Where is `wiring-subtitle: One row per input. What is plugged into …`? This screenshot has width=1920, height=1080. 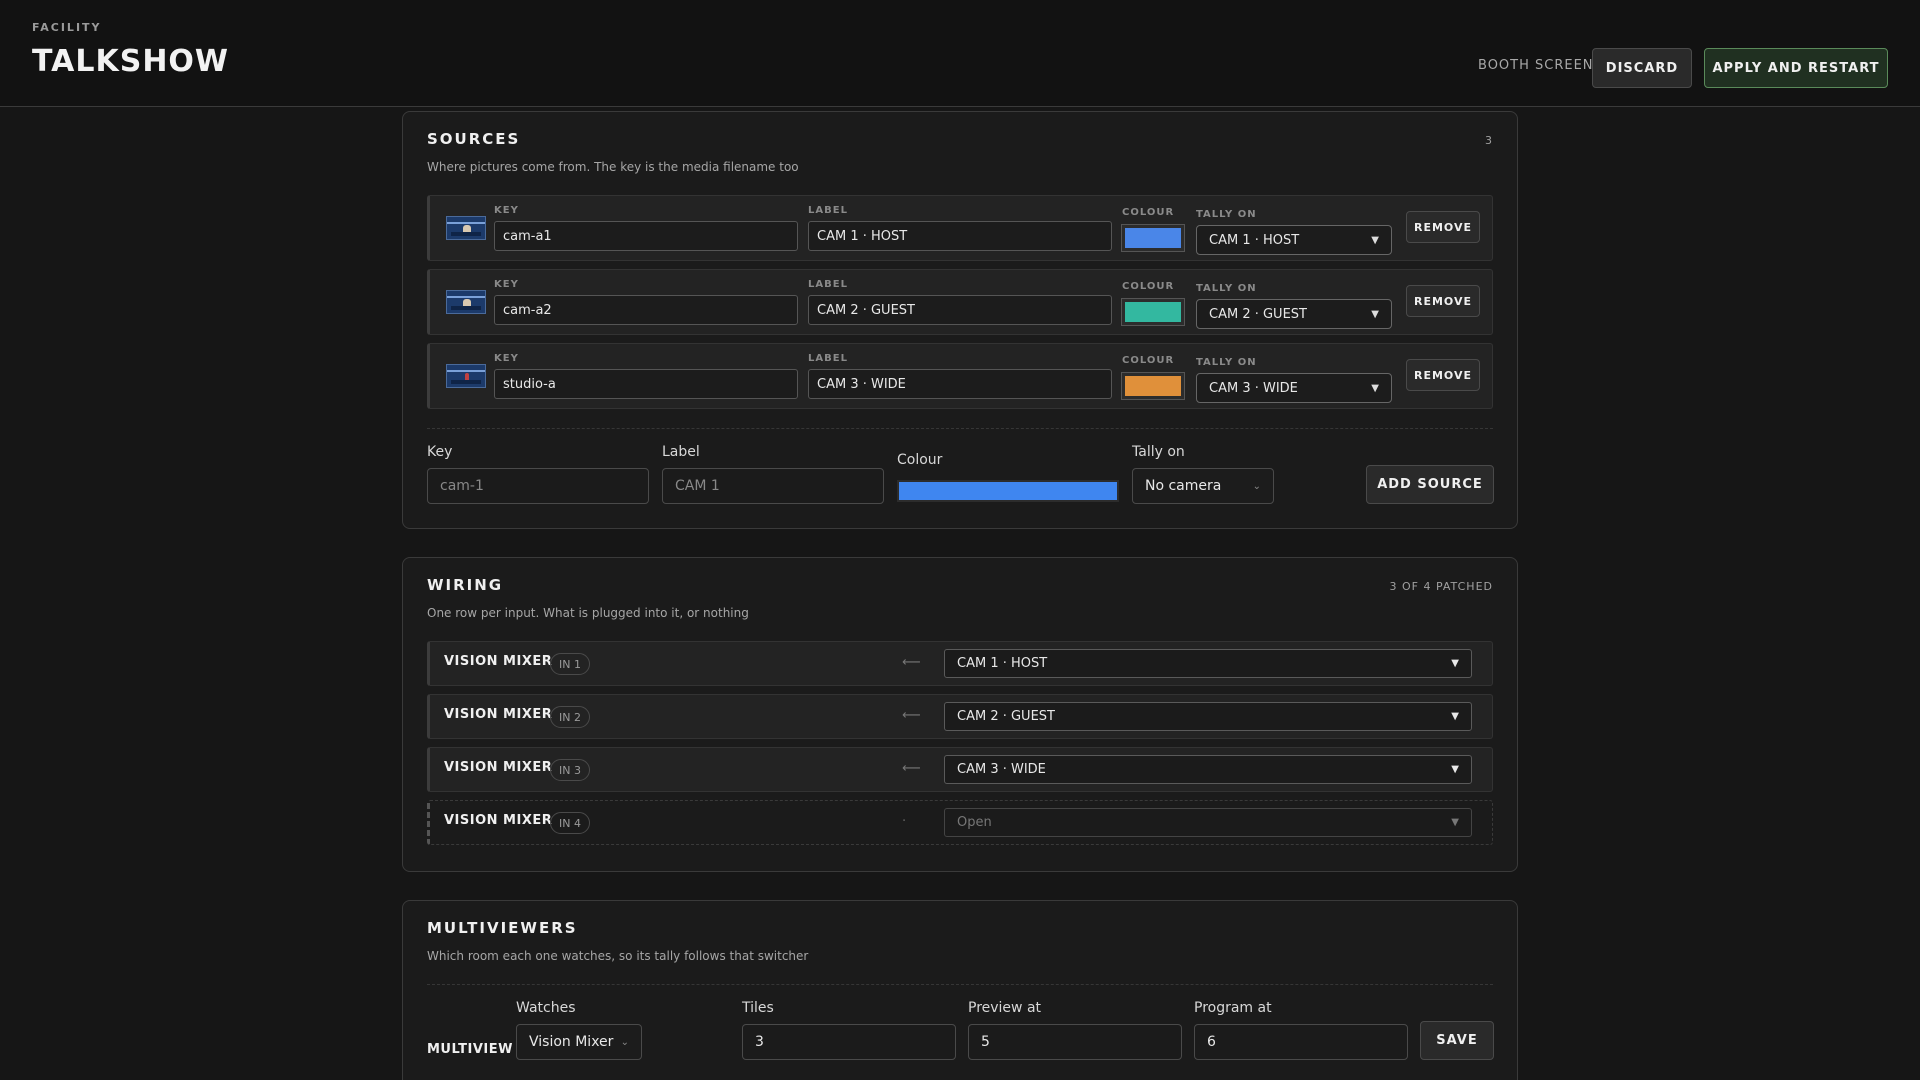
wiring-subtitle: One row per input. What is plugged into … is located at coordinates (588, 613).